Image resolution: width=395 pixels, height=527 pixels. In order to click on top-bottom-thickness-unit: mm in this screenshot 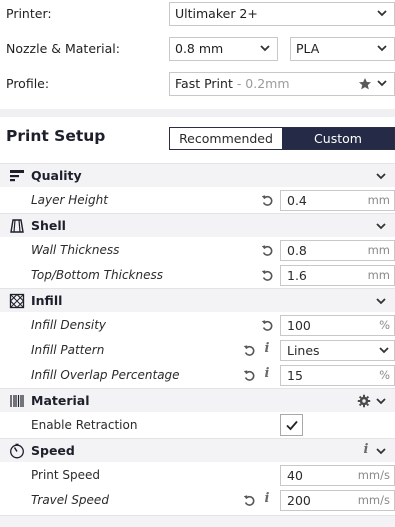, I will do `click(378, 275)`.